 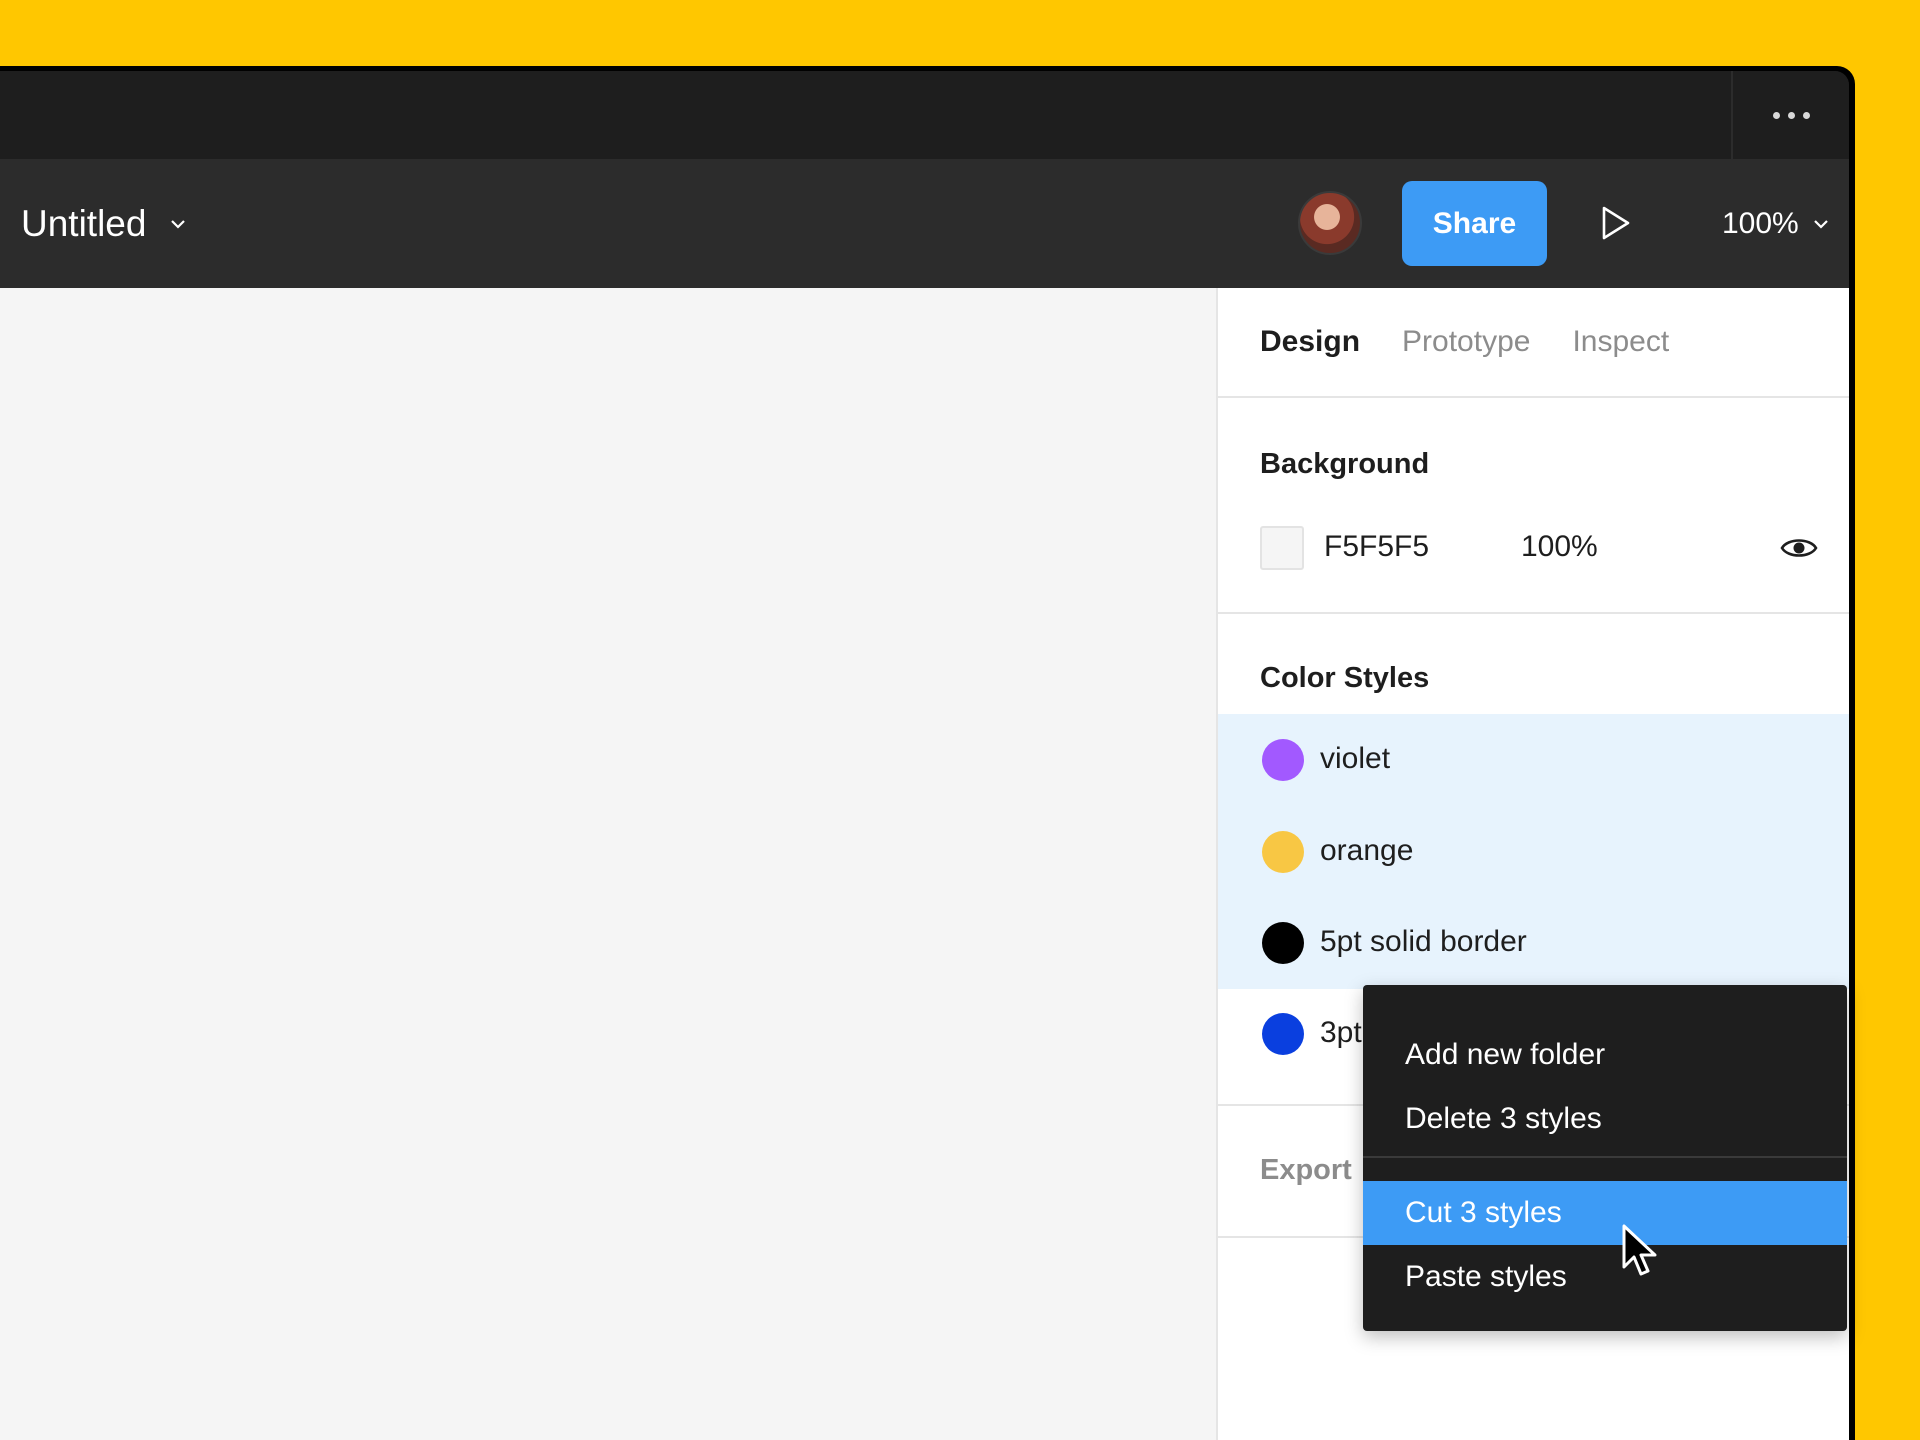 I want to click on os-title-bar, so click(x=924, y=115).